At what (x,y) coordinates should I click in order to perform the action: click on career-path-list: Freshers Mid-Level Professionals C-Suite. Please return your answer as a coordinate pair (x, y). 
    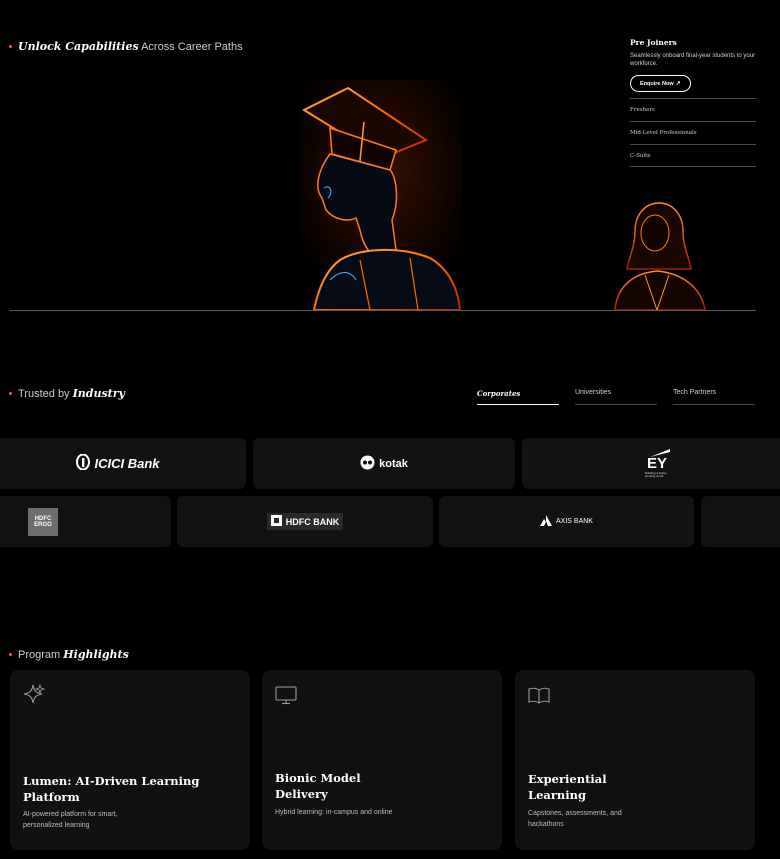
    Looking at the image, I should click on (693, 132).